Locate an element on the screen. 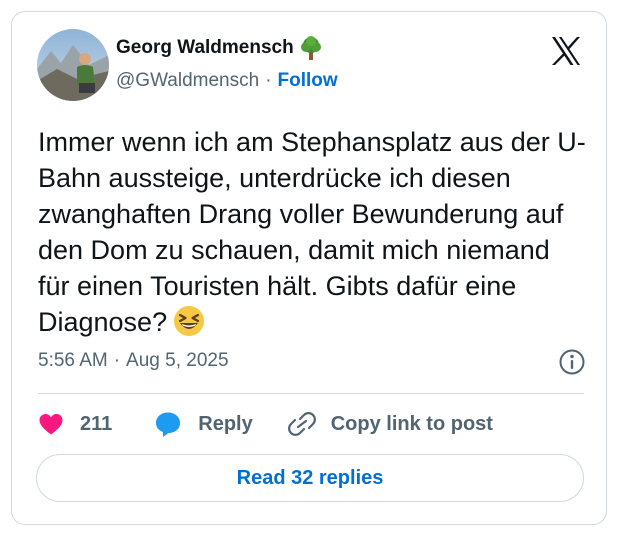 The height and width of the screenshot is (538, 620). info-icon is located at coordinates (572, 362).